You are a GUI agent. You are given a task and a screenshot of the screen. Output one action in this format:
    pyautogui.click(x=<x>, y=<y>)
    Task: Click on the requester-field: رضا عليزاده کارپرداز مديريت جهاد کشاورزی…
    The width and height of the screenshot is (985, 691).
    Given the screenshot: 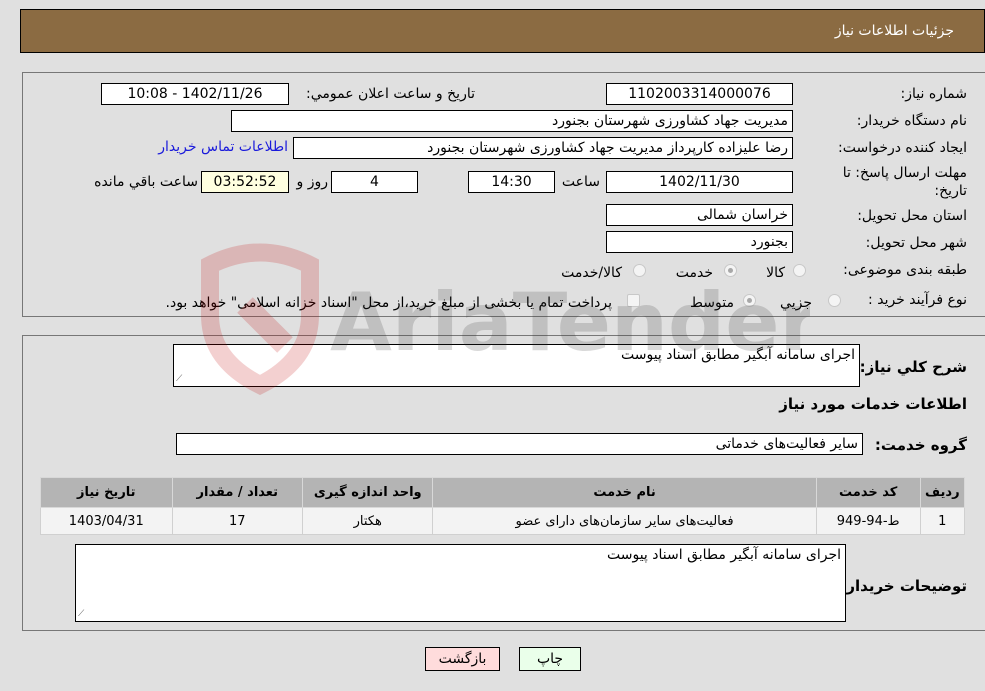 What is the action you would take?
    pyautogui.click(x=543, y=148)
    